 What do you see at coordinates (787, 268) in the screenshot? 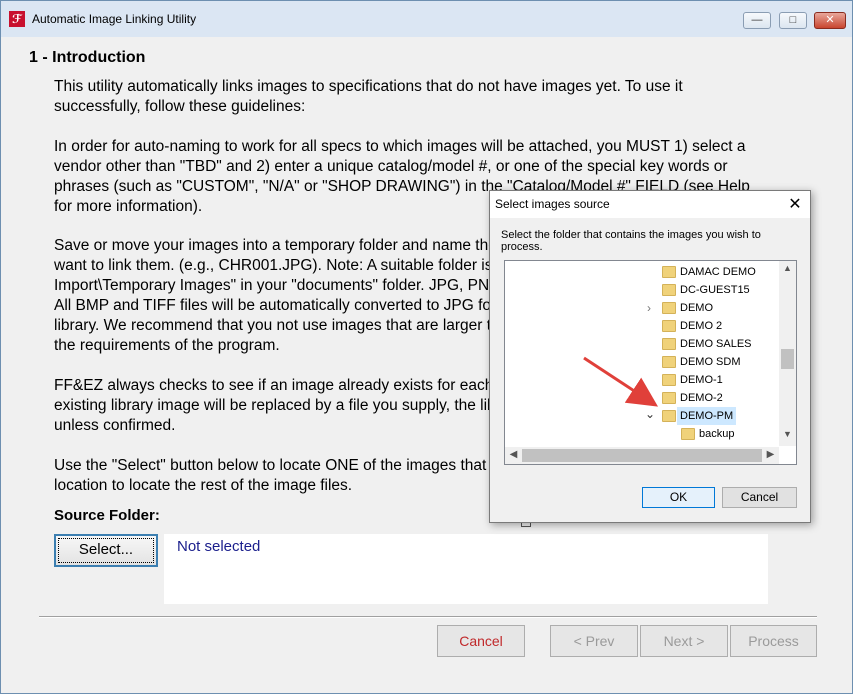
I see `scroll-up-icon: ▲` at bounding box center [787, 268].